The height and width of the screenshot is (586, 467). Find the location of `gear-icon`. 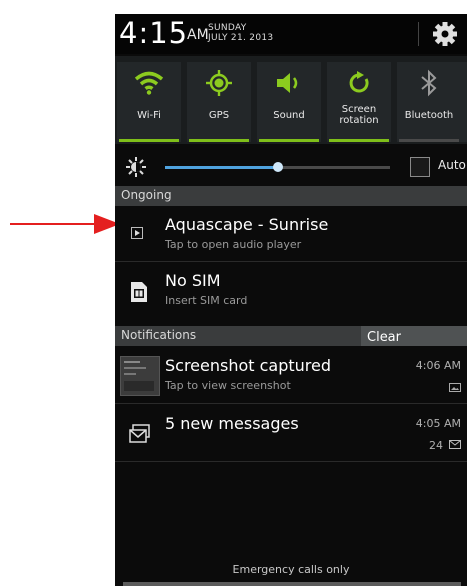

gear-icon is located at coordinates (445, 34).